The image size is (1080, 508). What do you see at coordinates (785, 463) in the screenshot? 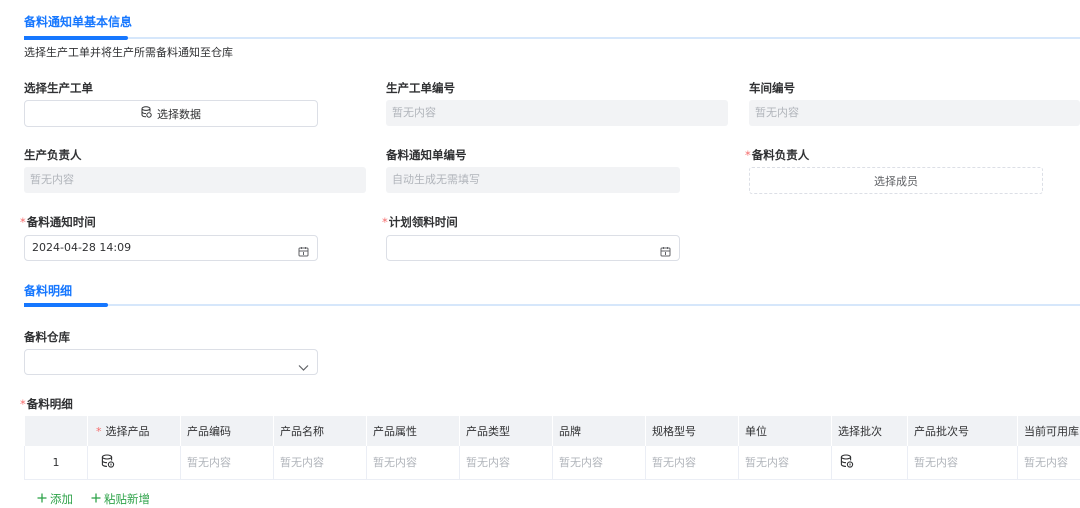
I see `unit-cell: 暂无内容` at bounding box center [785, 463].